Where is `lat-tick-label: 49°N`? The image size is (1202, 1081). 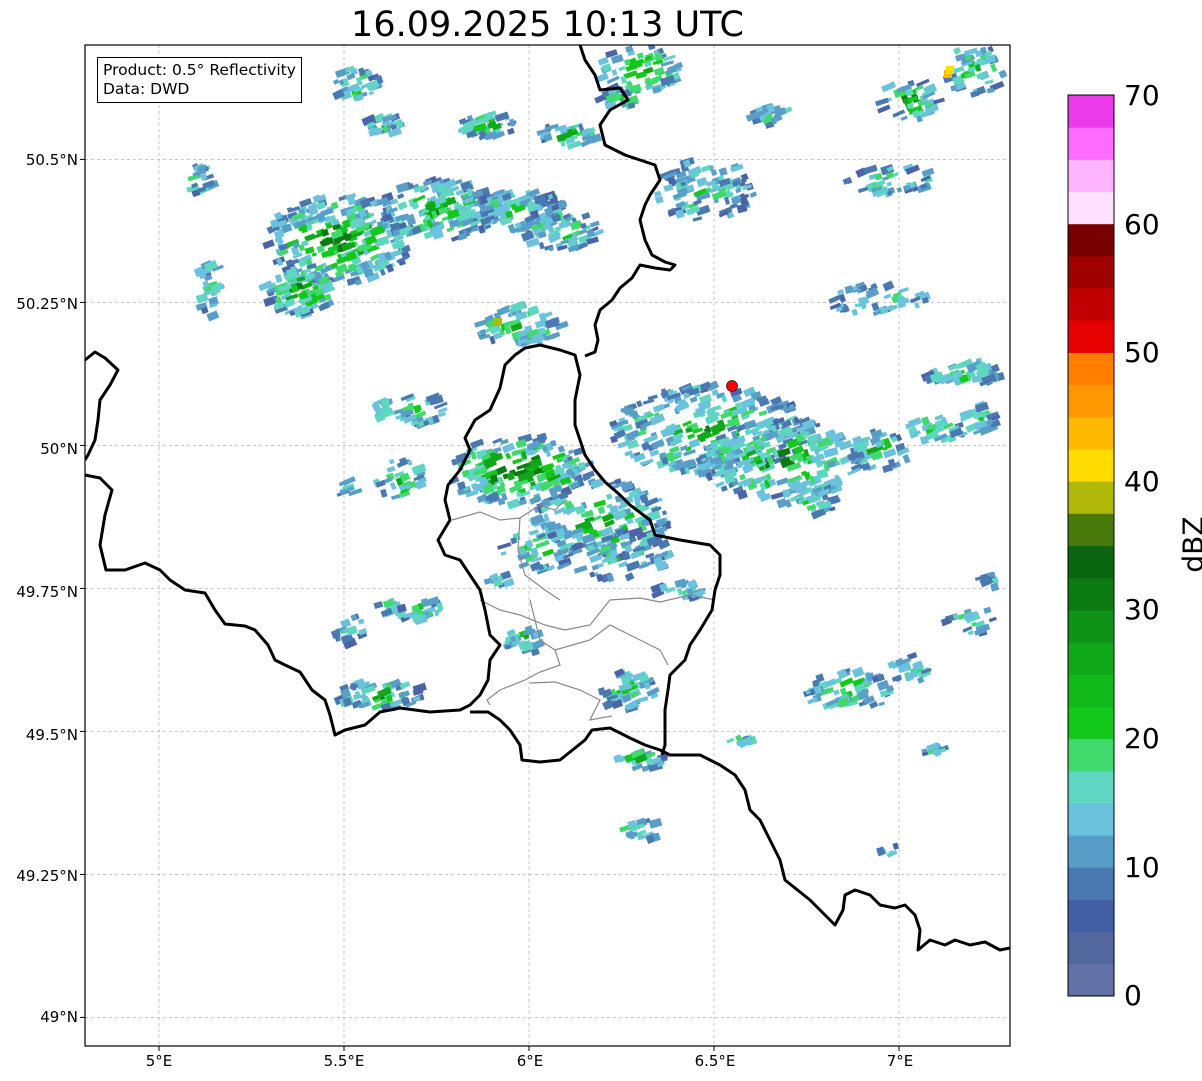 lat-tick-label: 49°N is located at coordinates (59, 1017).